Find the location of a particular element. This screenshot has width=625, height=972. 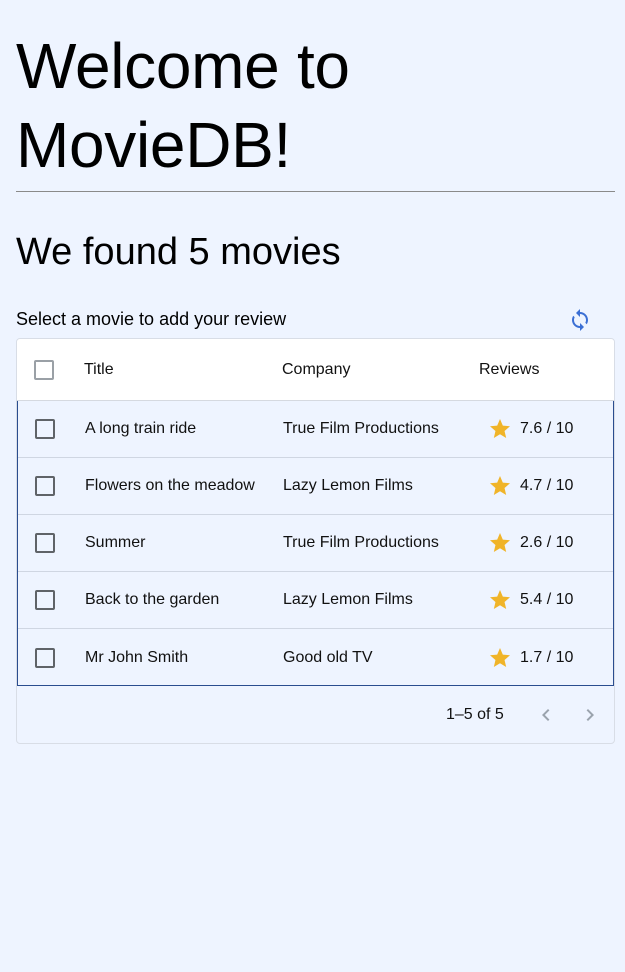

rating-value: 7.6 / 10 is located at coordinates (547, 428).